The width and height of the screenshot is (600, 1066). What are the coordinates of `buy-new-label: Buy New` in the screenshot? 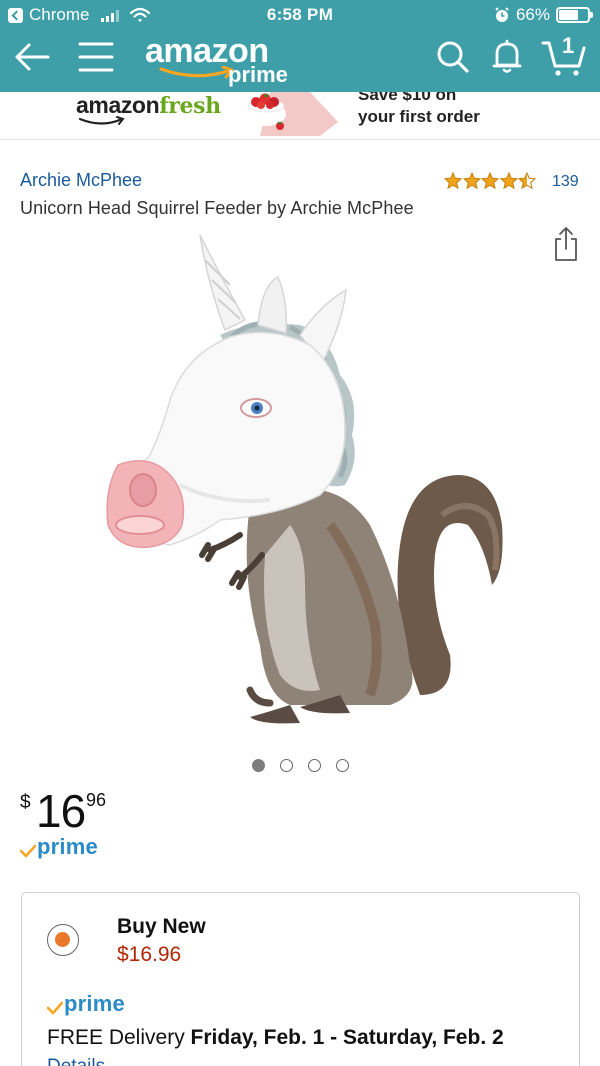 It's located at (161, 927).